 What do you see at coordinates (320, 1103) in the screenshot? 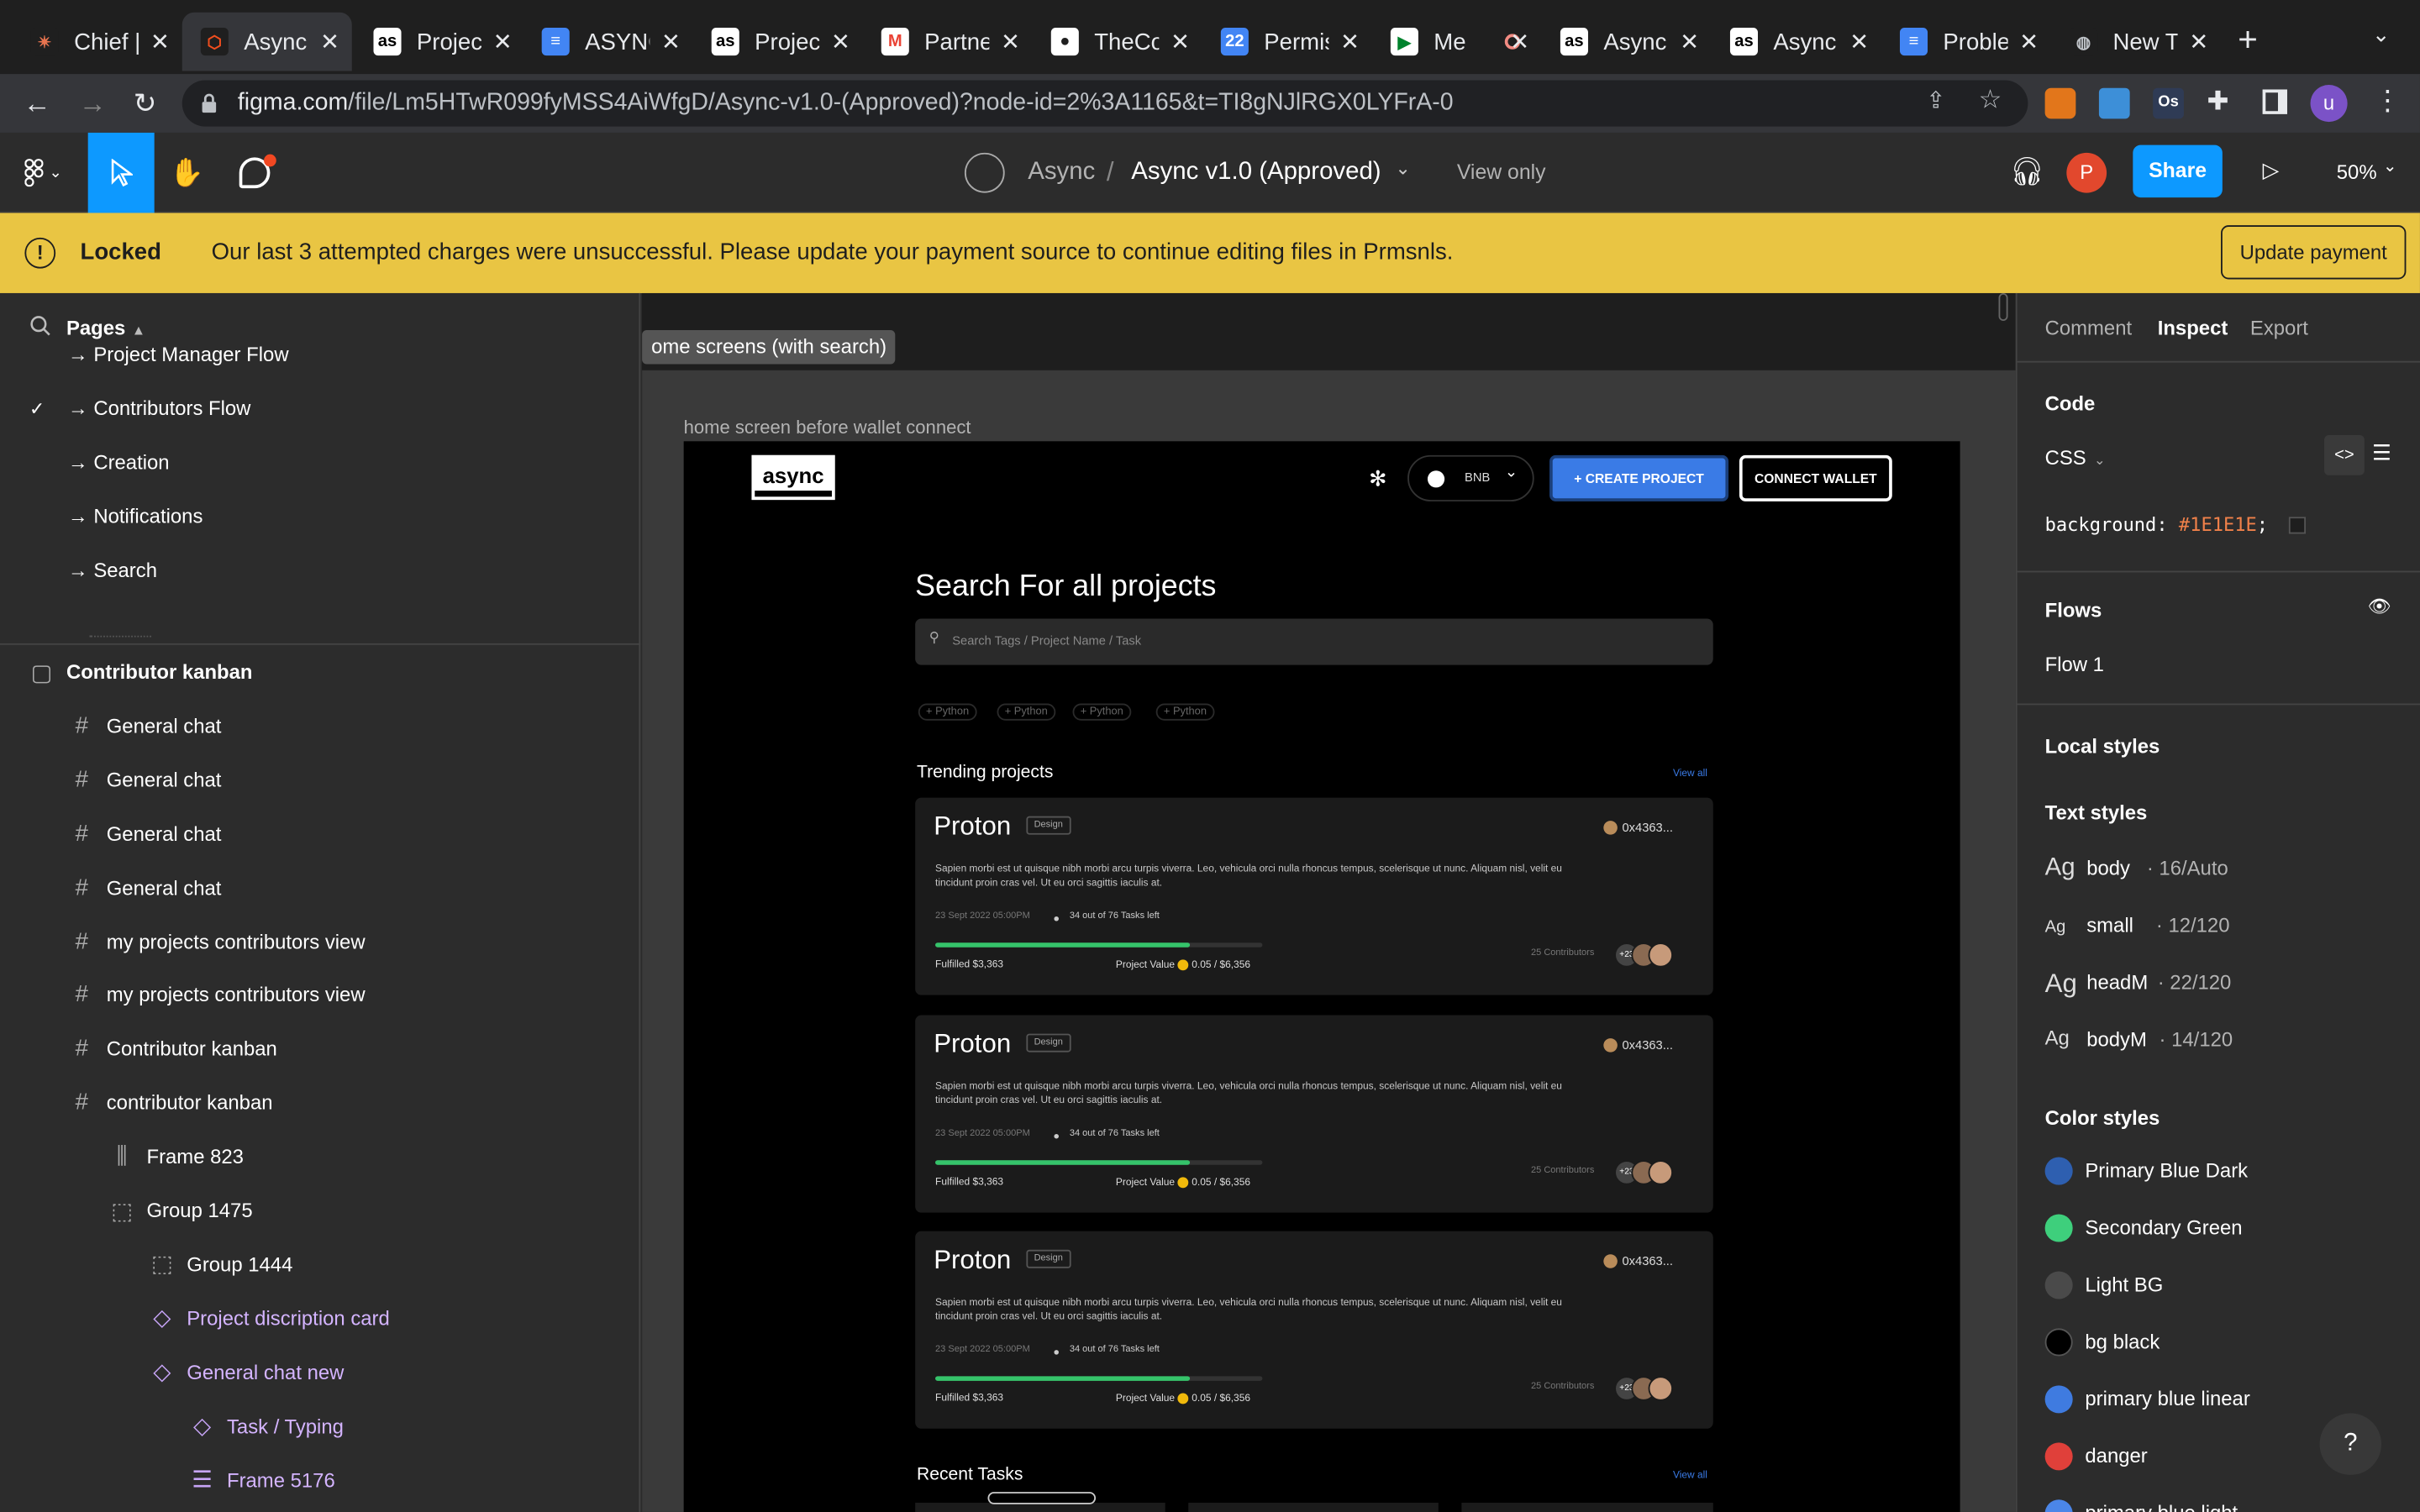
I see `layer-item: # contributor kanban` at bounding box center [320, 1103].